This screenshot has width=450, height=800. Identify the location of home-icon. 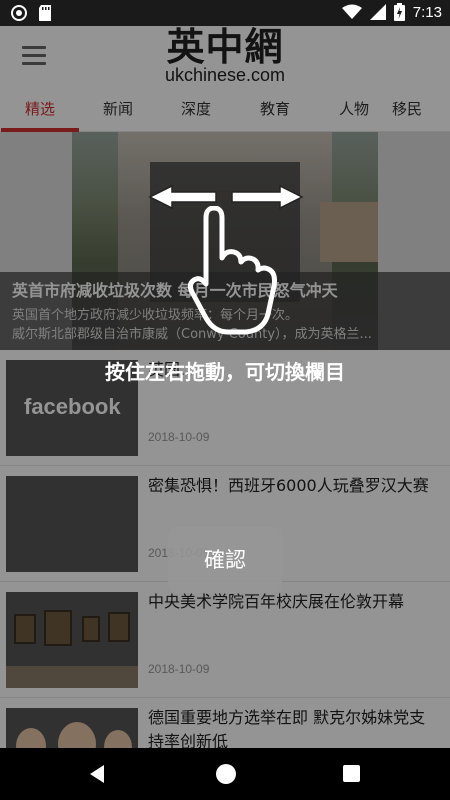
(226, 774).